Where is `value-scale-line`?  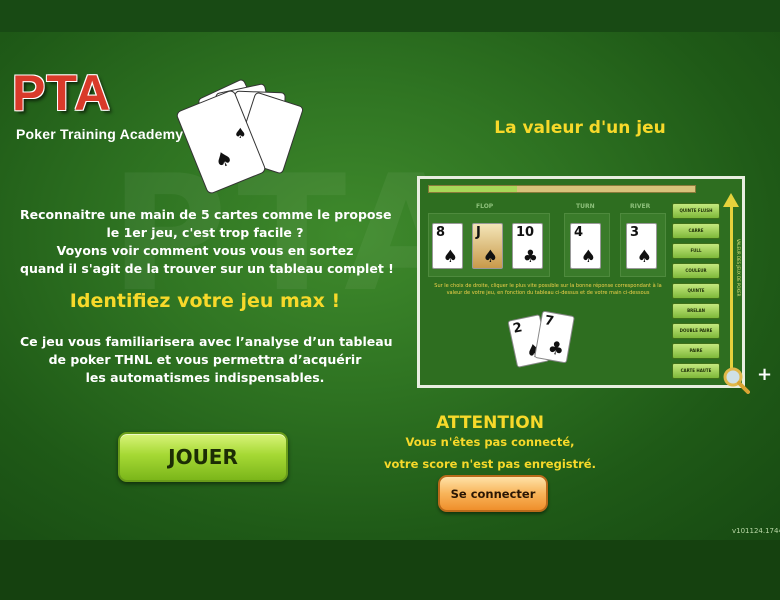
value-scale-line is located at coordinates (731, 292).